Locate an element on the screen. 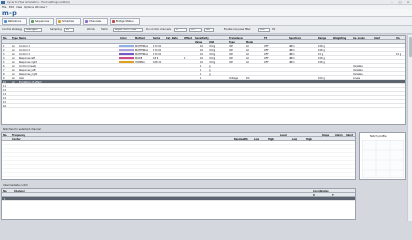  row-no: 16 is located at coordinates (5, 106).